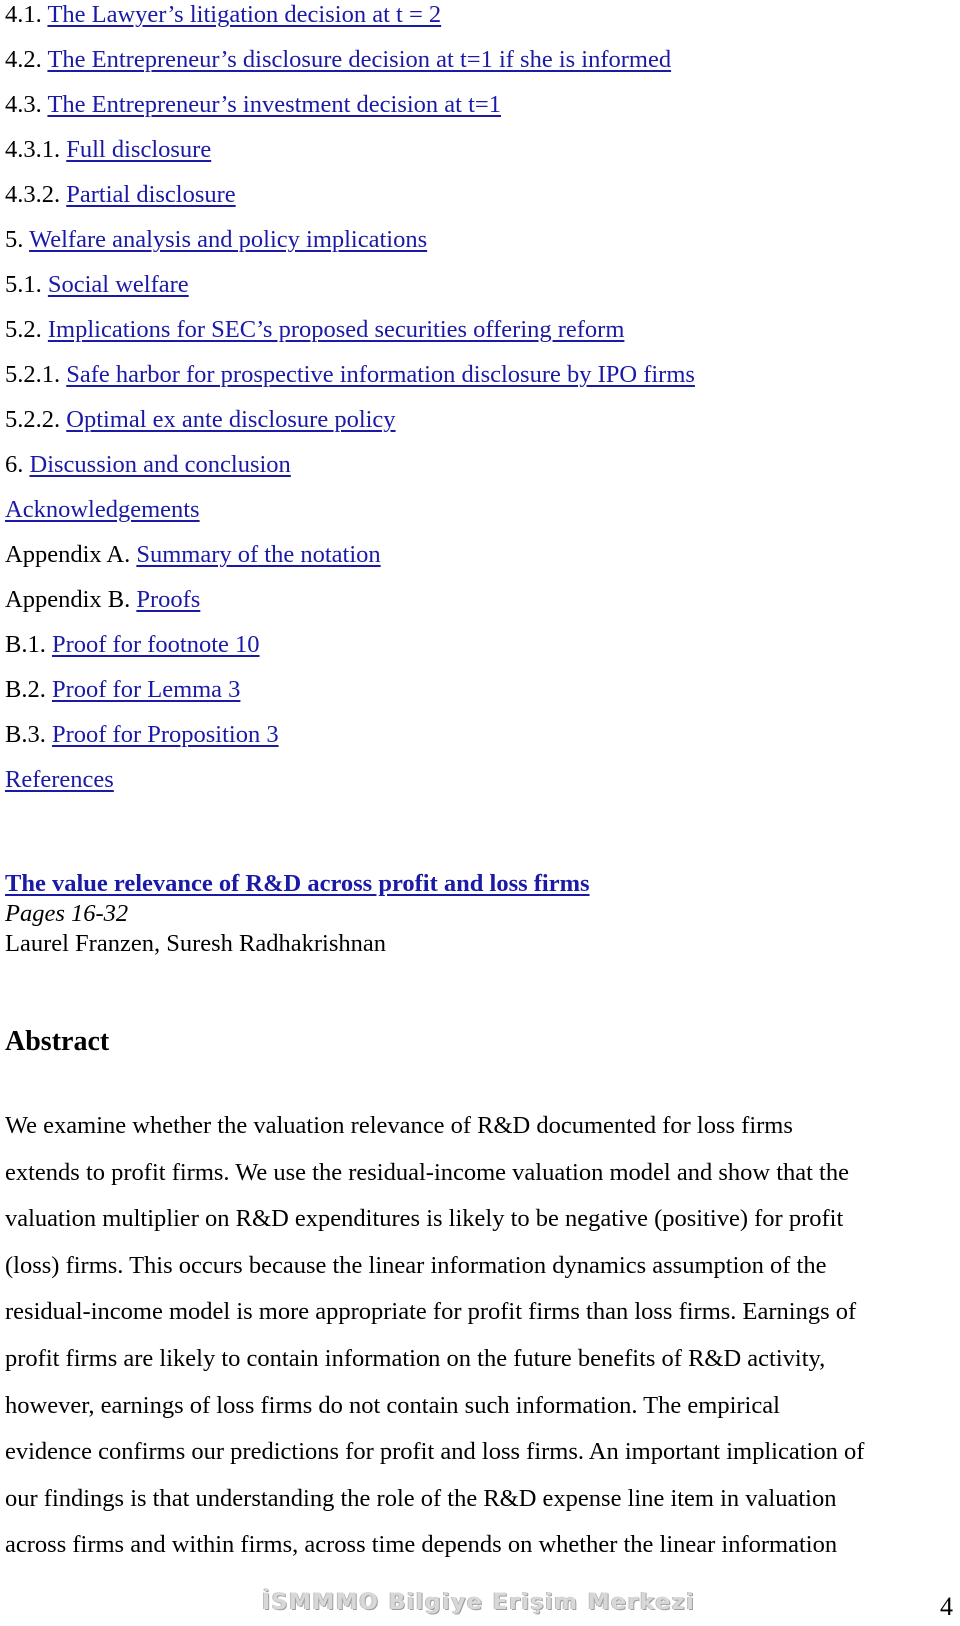 The width and height of the screenshot is (960, 1626). Describe the element at coordinates (118, 284) in the screenshot. I see `toc-link: Social welfare` at that location.